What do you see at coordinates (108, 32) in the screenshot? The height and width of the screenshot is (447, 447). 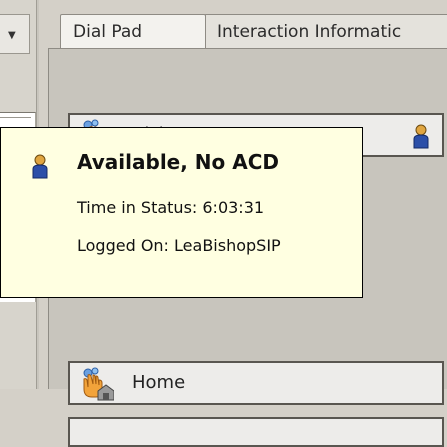 I see `tab-label: Dial Pad` at bounding box center [108, 32].